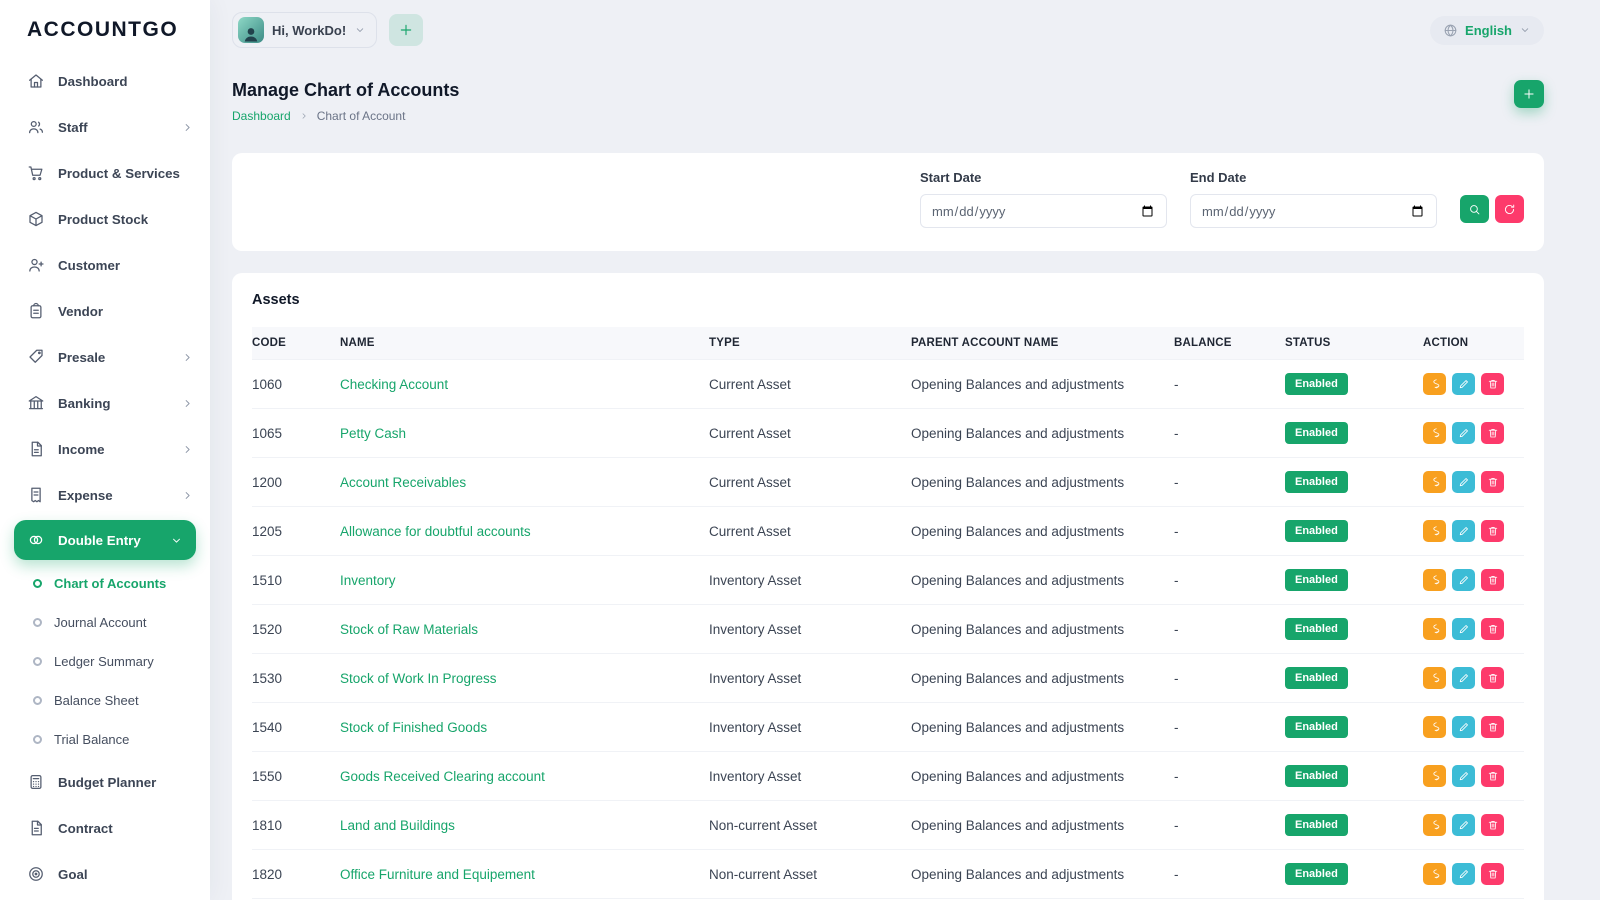  I want to click on add-account-button, so click(1529, 94).